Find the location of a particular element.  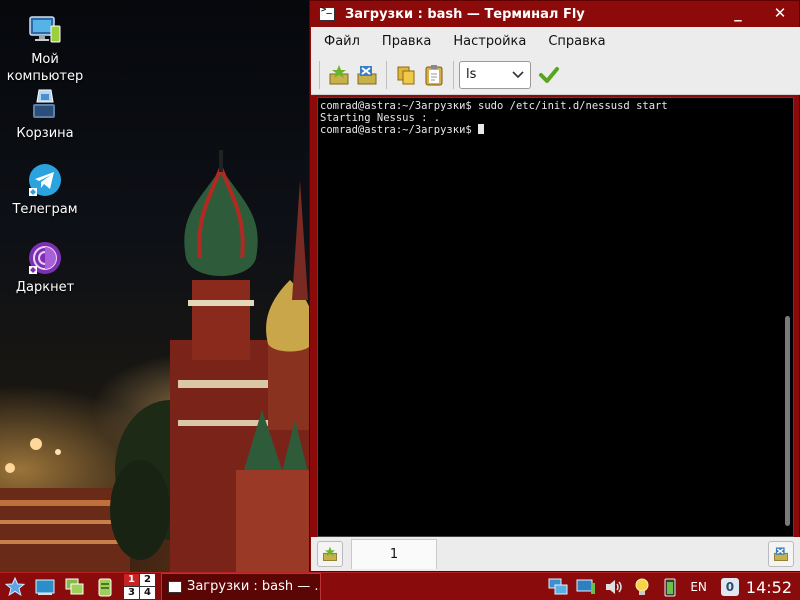

desktop-icon-label: Корзина is located at coordinates (45, 133).